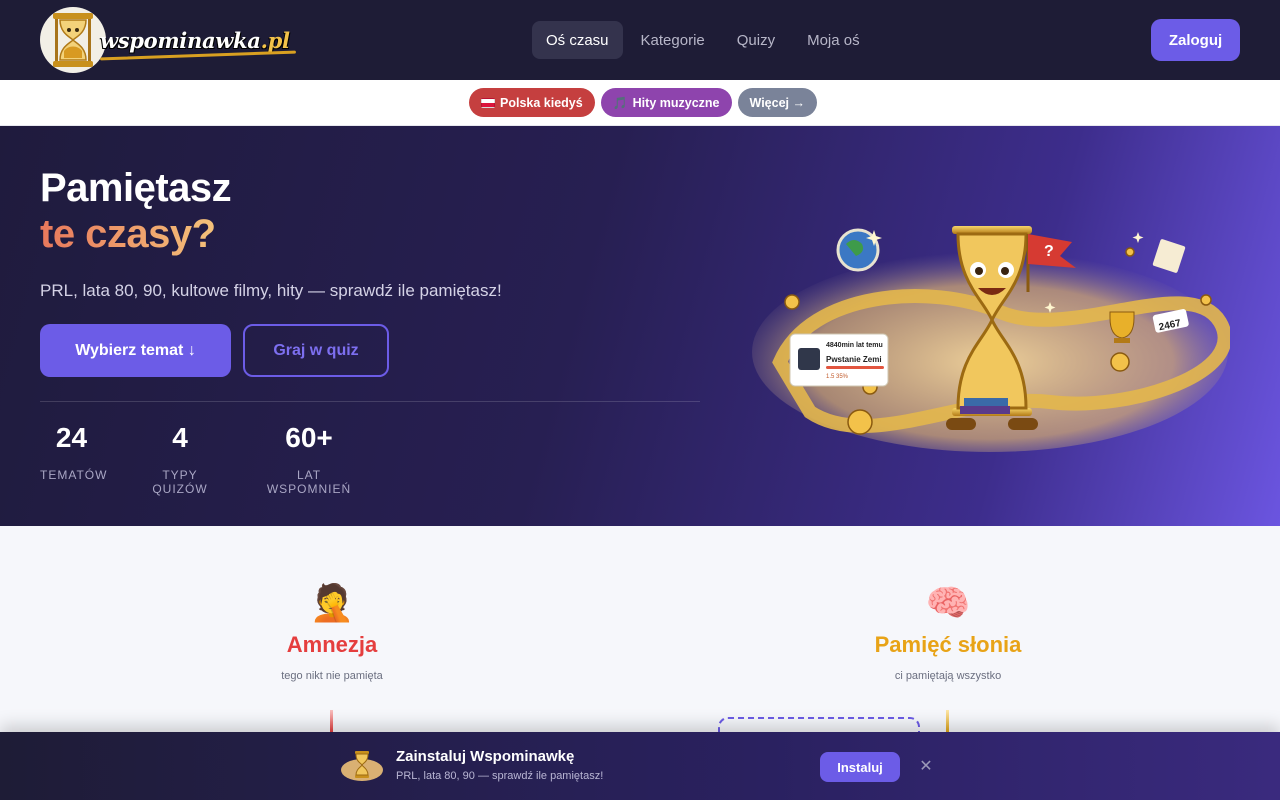  I want to click on category-chip-bar: Polska kiedyś 🎵 Hity muzyczne Więcej →, so click(640, 103).